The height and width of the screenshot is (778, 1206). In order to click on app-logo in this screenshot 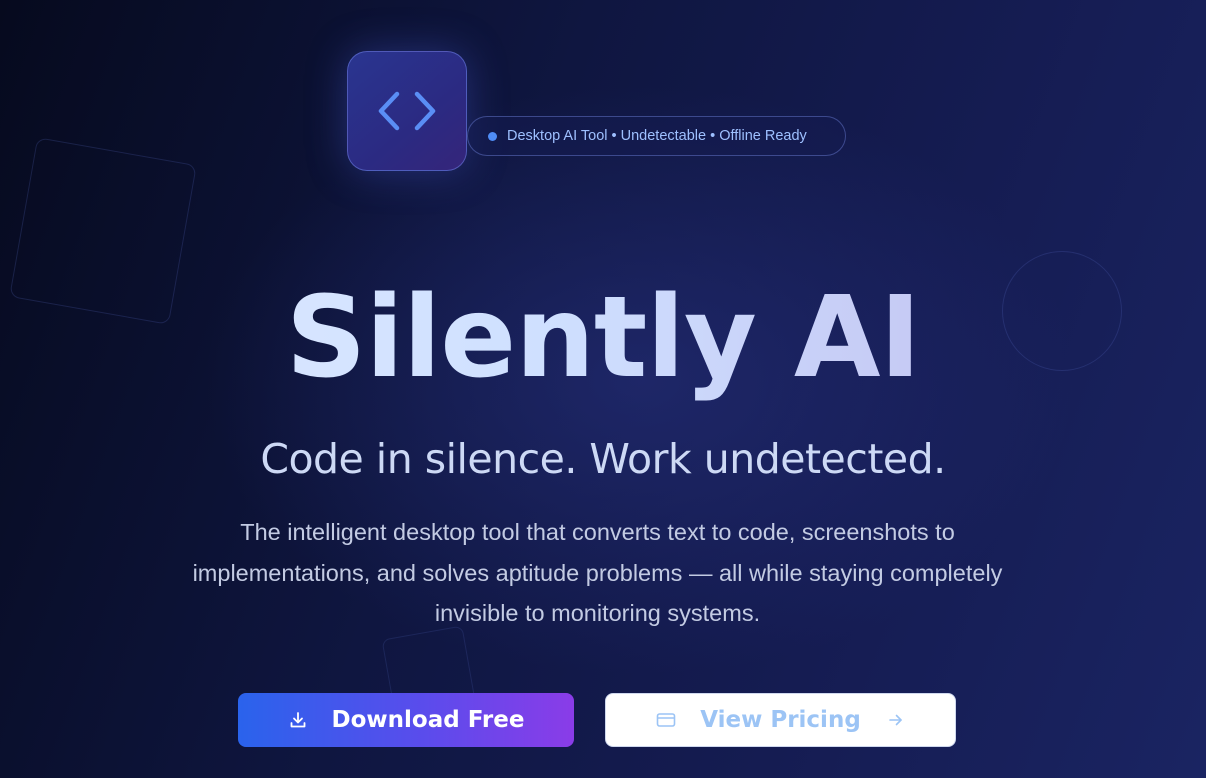, I will do `click(407, 111)`.